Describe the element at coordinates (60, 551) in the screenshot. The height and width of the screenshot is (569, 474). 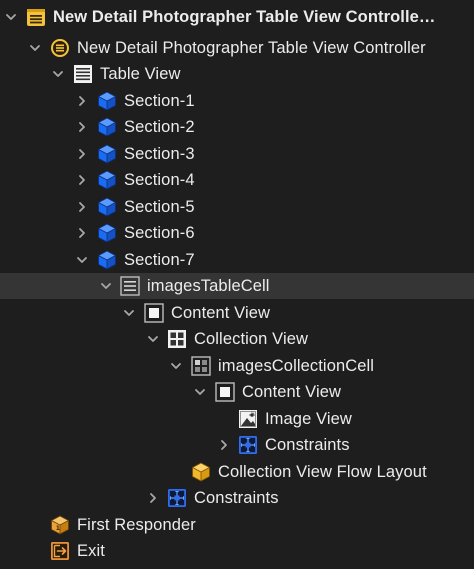
I see `exit-icon` at that location.